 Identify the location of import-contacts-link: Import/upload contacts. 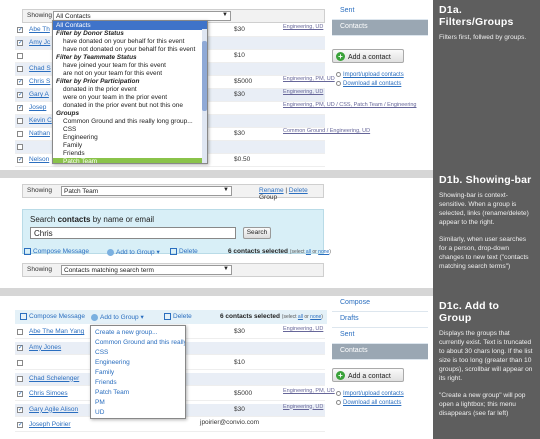
(370, 75).